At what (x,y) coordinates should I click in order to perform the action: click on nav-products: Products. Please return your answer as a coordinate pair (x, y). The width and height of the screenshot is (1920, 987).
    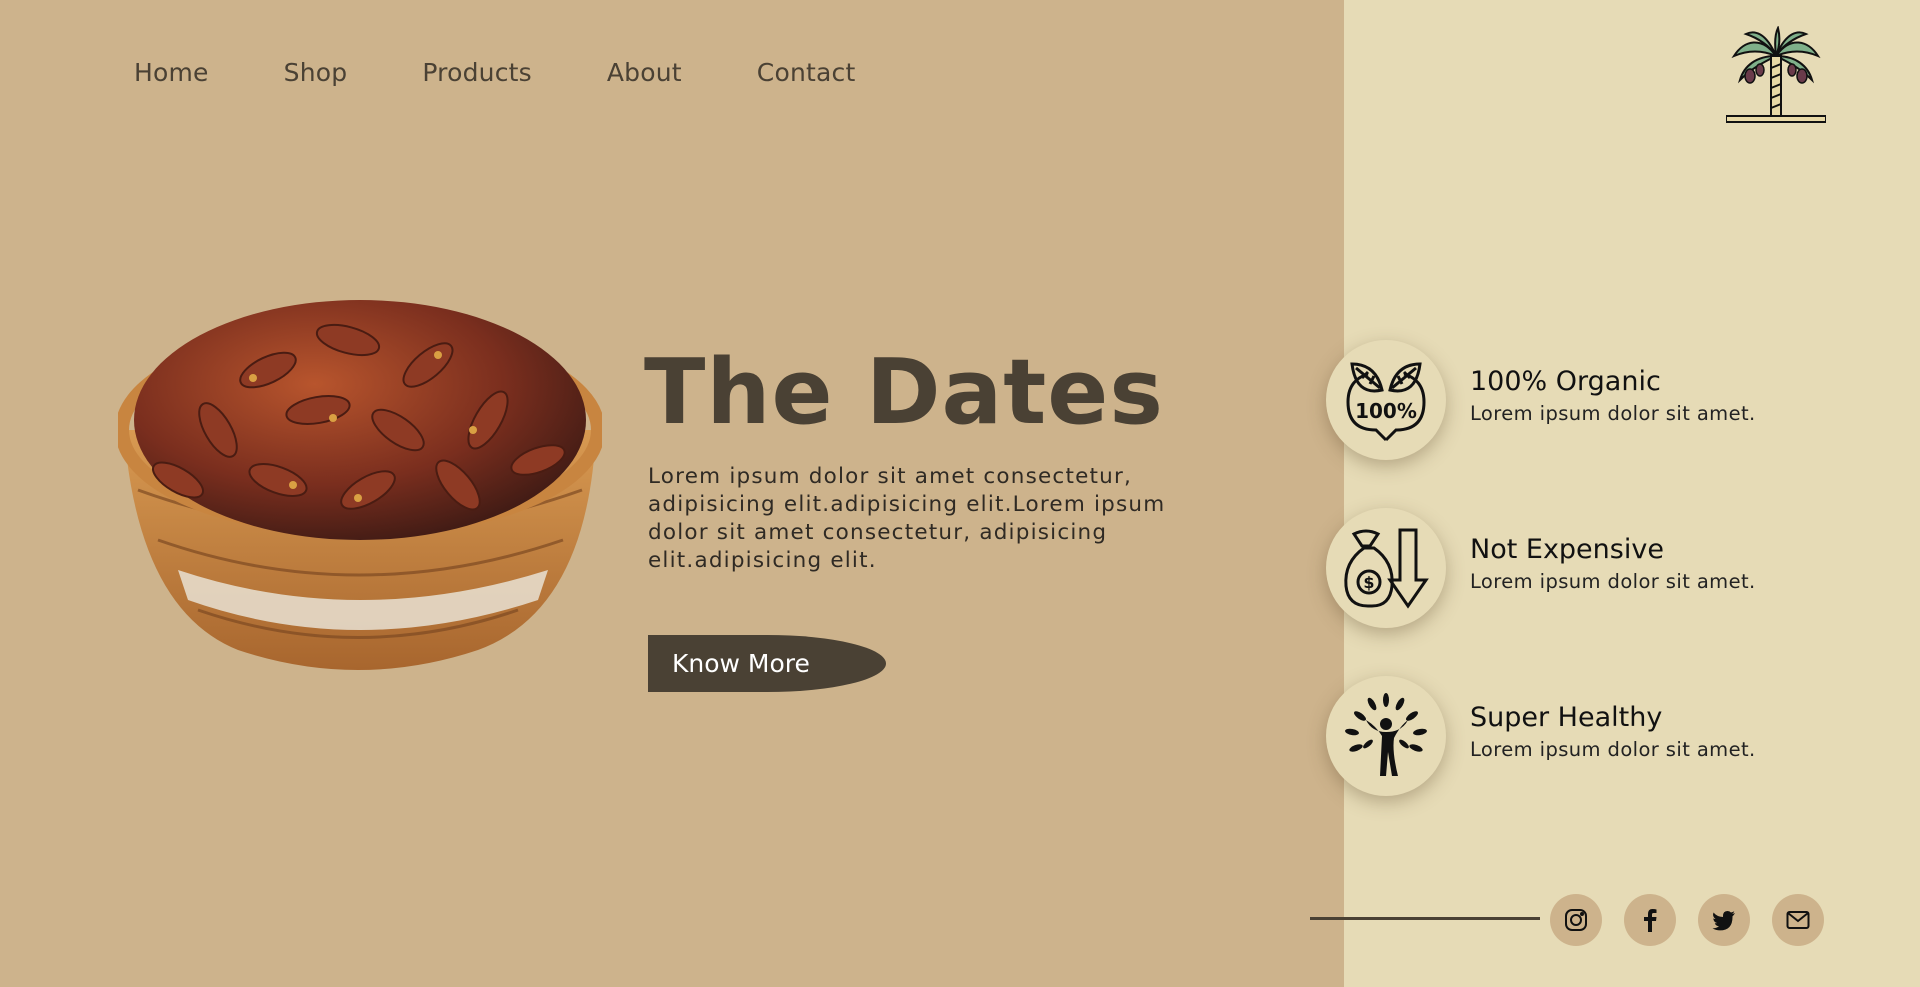
    Looking at the image, I should click on (477, 72).